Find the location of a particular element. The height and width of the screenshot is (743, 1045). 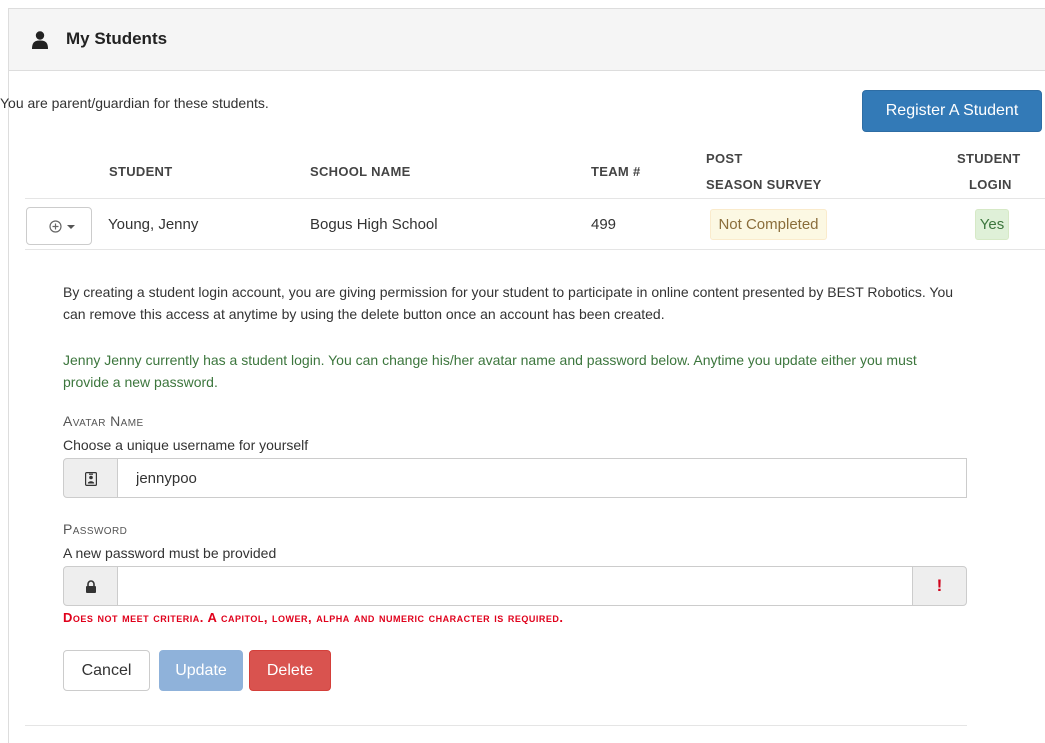

header-login-line2: LOGIN is located at coordinates (990, 184).